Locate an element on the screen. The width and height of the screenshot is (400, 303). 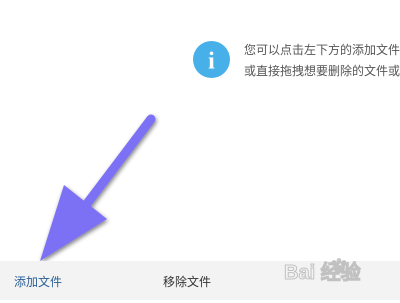
remove-file-button: 移除文件 is located at coordinates (187, 280).